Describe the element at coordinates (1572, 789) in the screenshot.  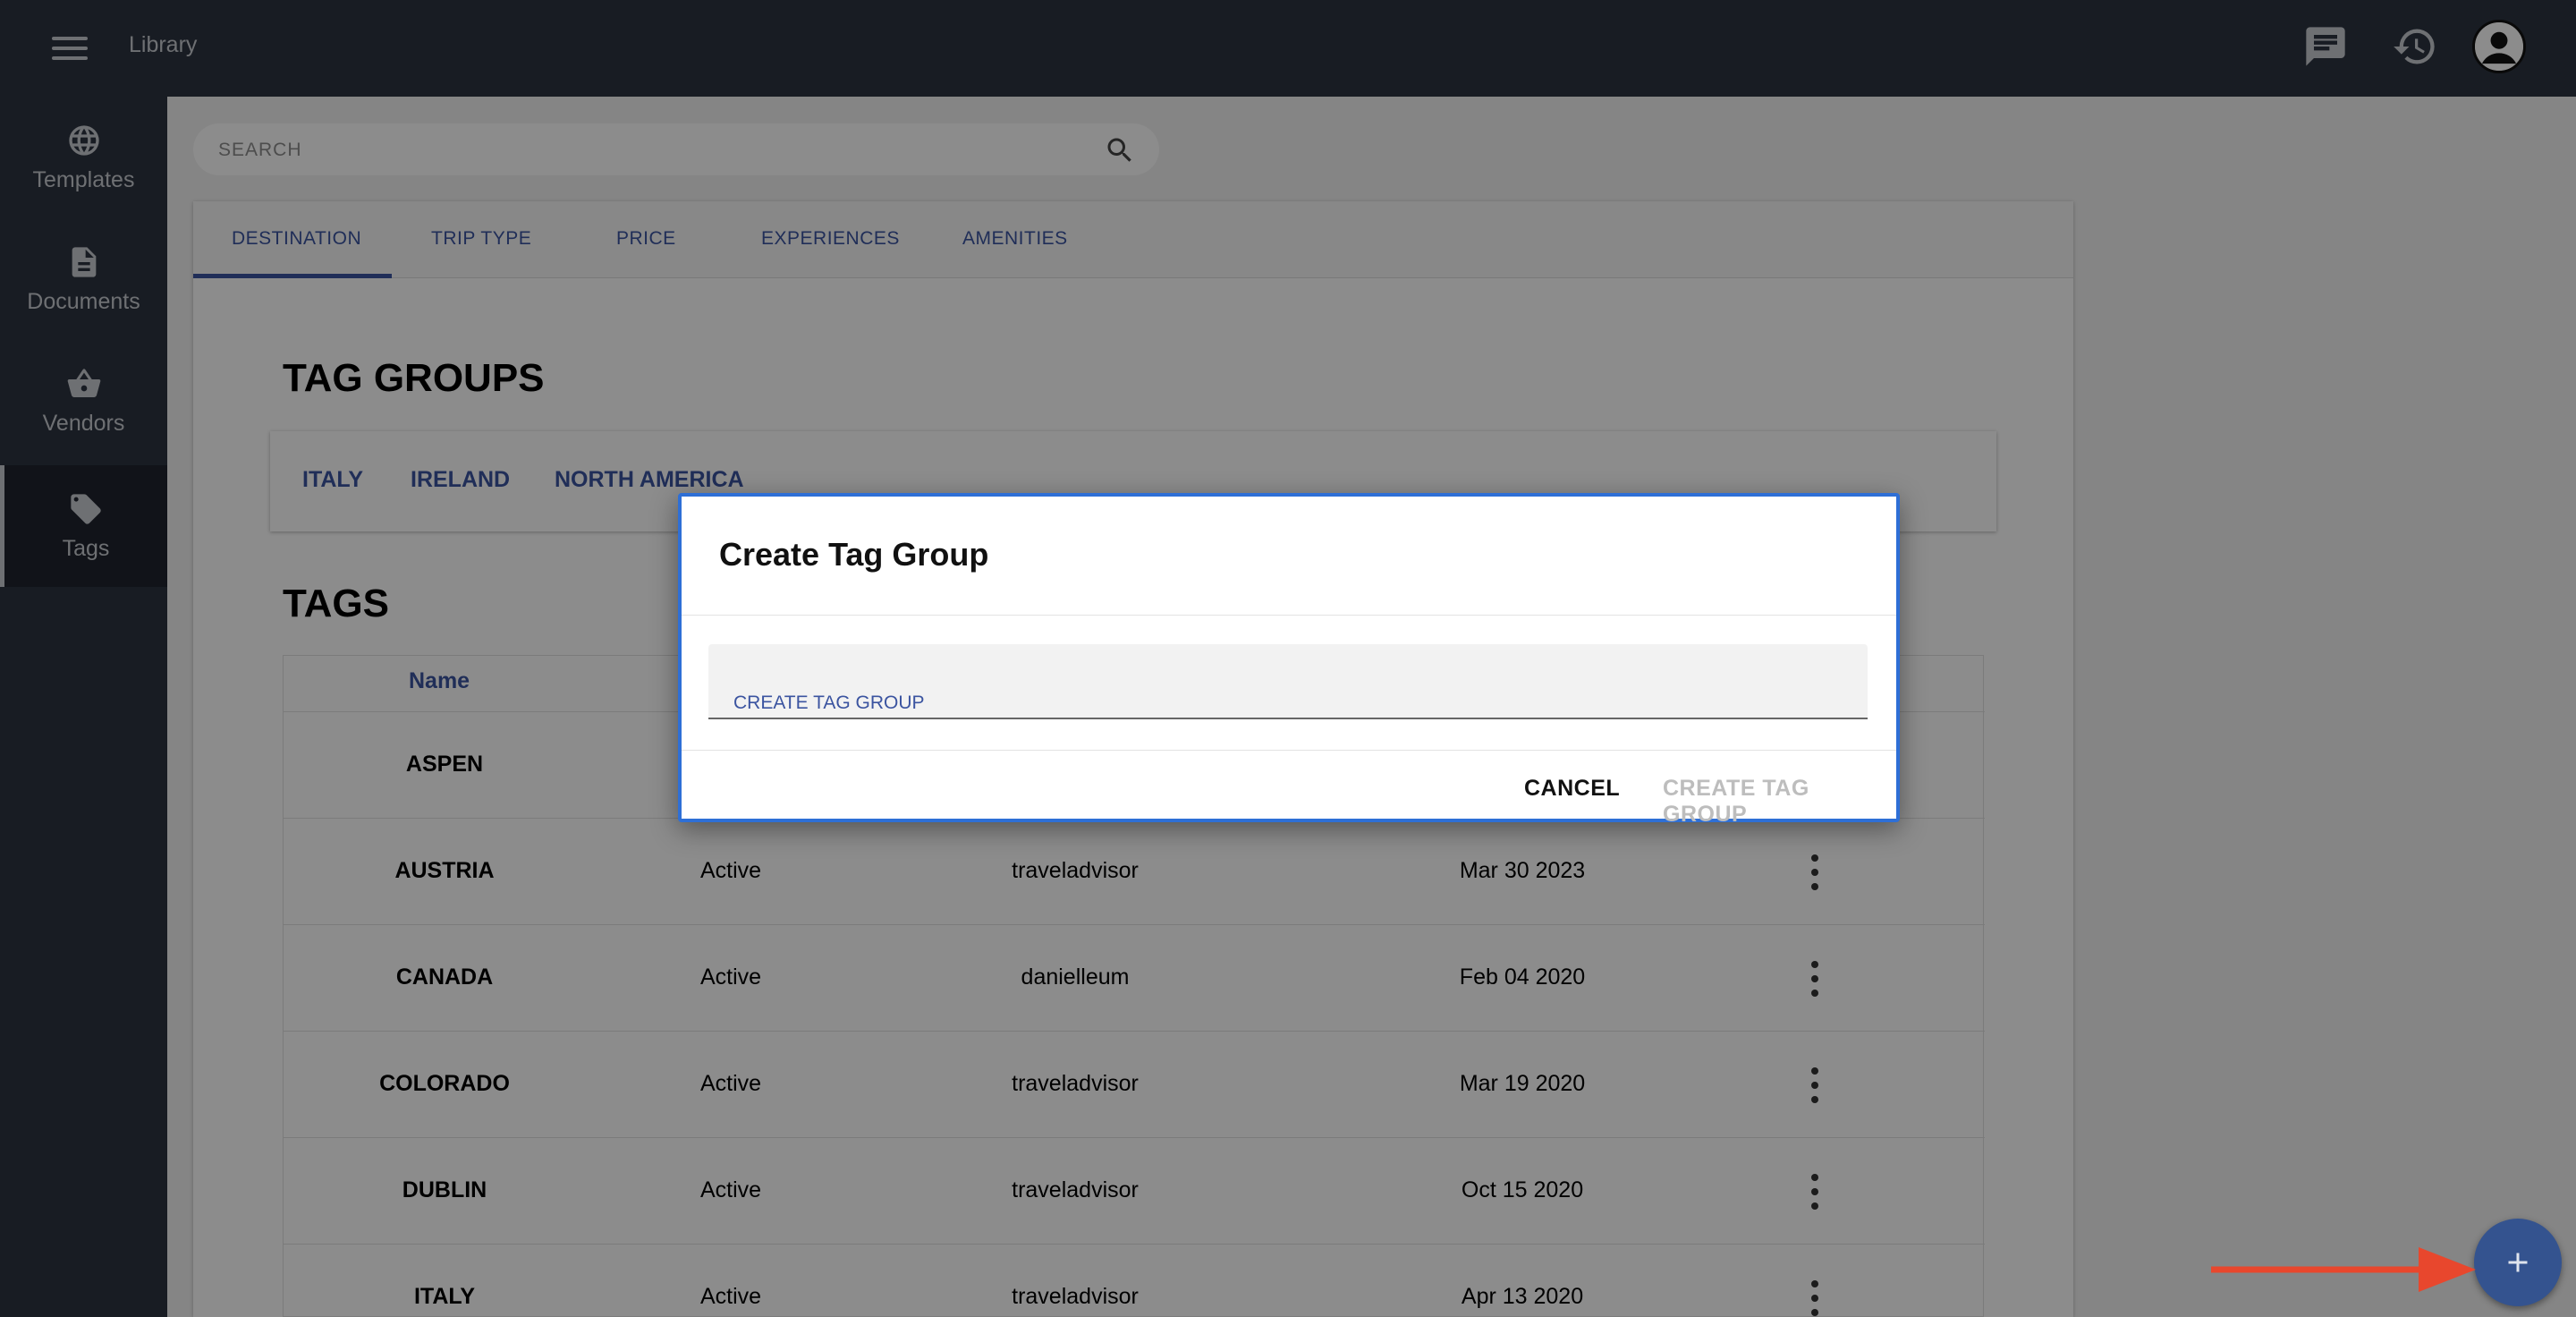
I see `cancel-button: CANCEL` at that location.